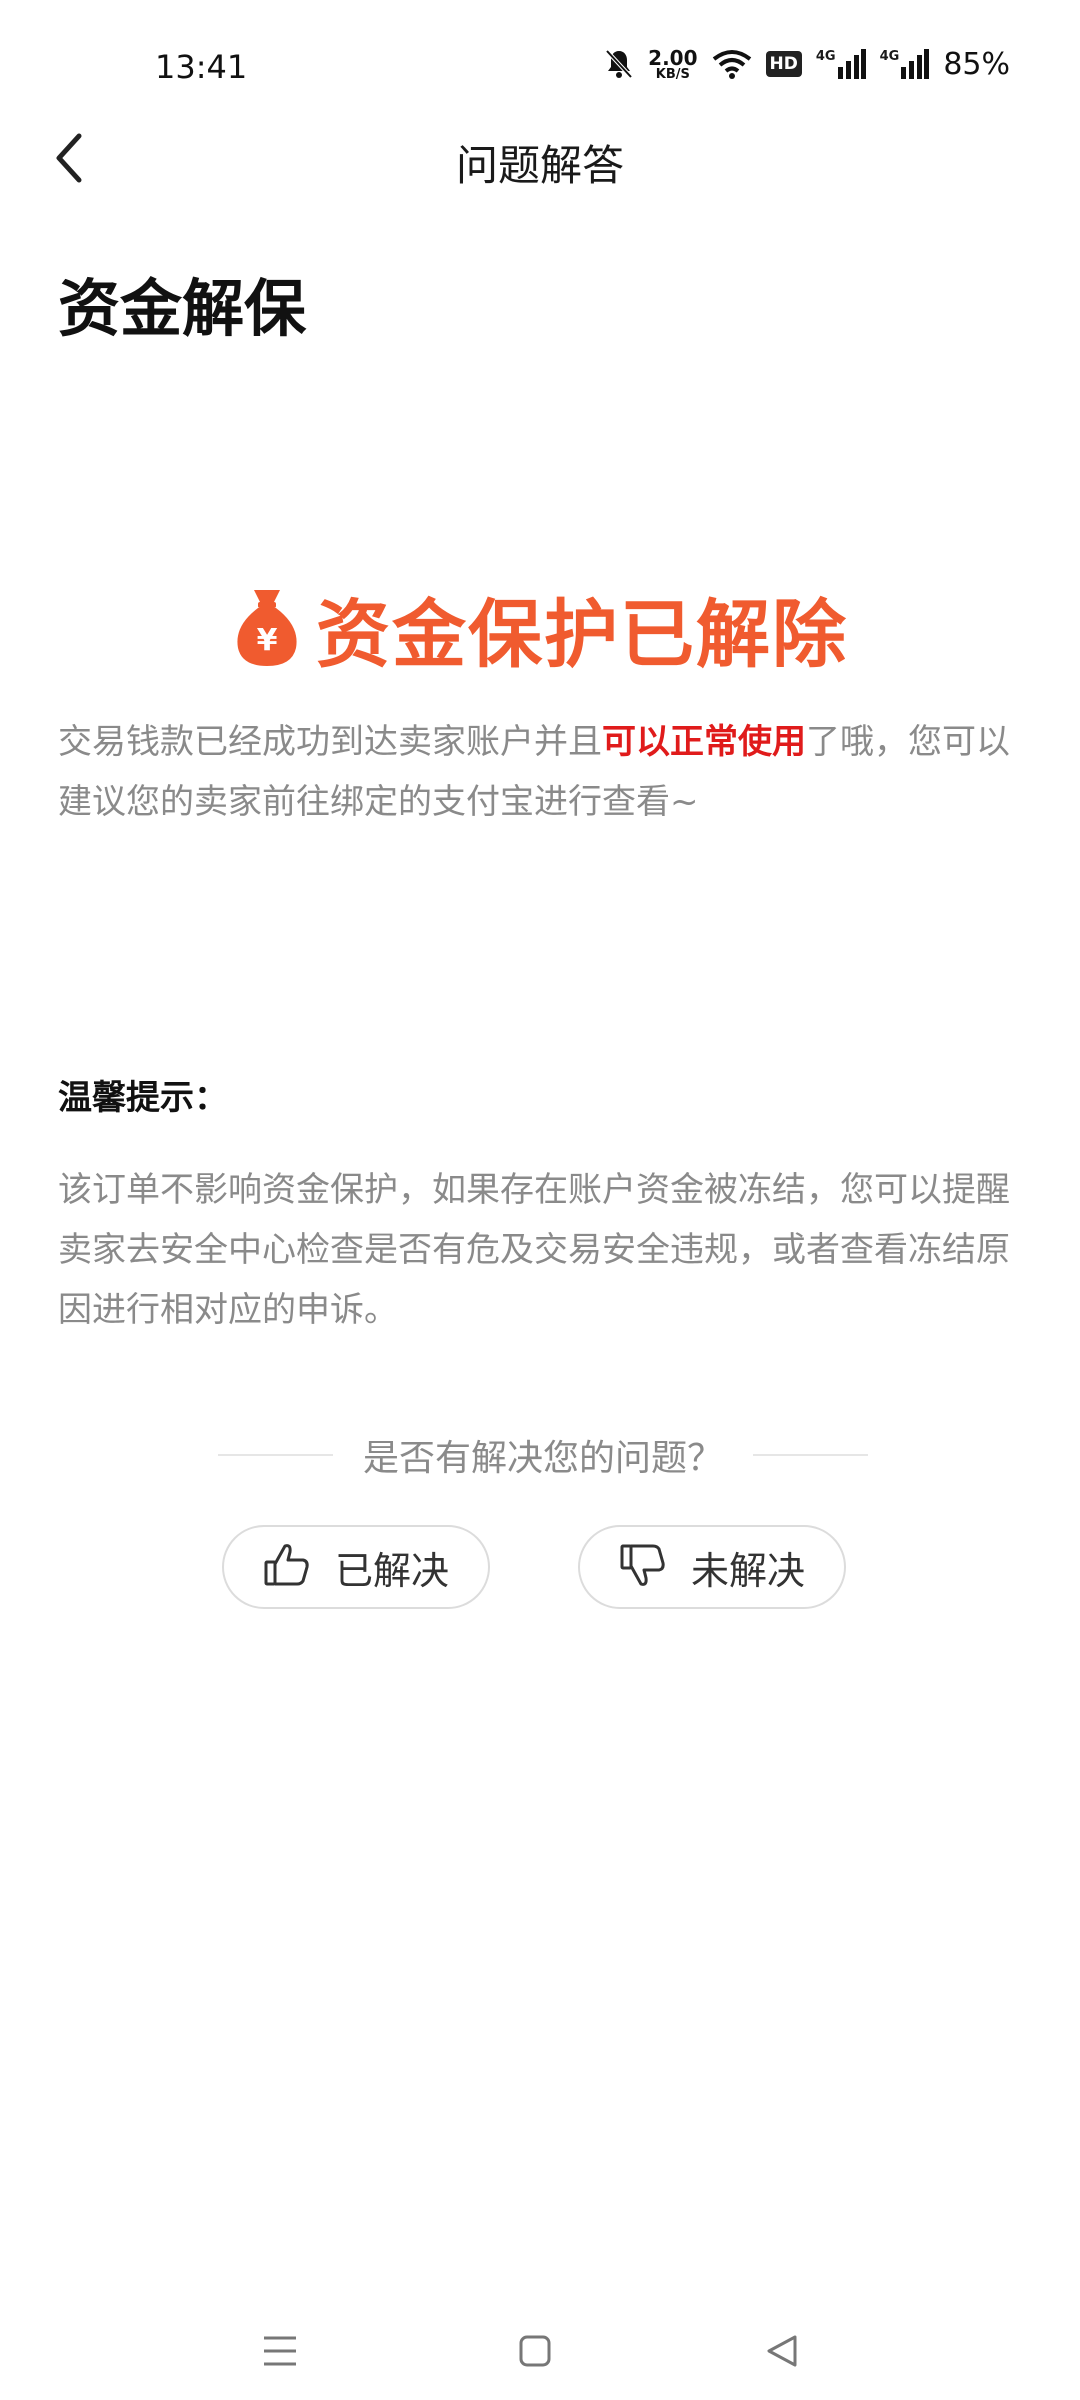 This screenshot has height=2400, width=1080. Describe the element at coordinates (672, 74) in the screenshot. I see `net-speed-unit: KB/S` at that location.